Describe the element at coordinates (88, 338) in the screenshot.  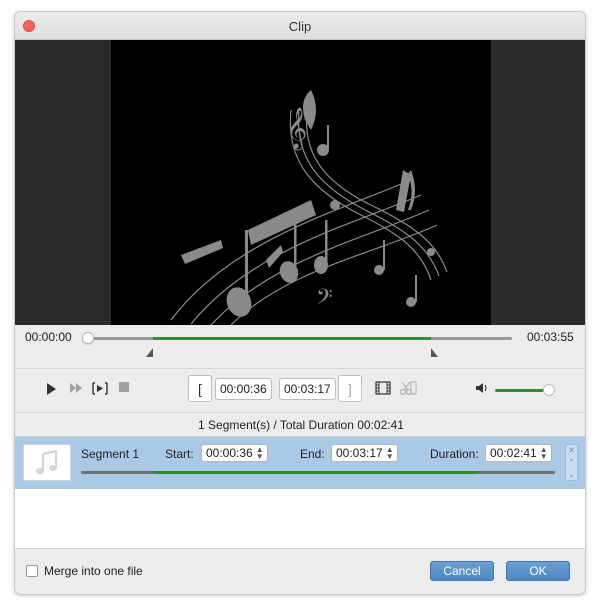
I see `playhead-knob` at that location.